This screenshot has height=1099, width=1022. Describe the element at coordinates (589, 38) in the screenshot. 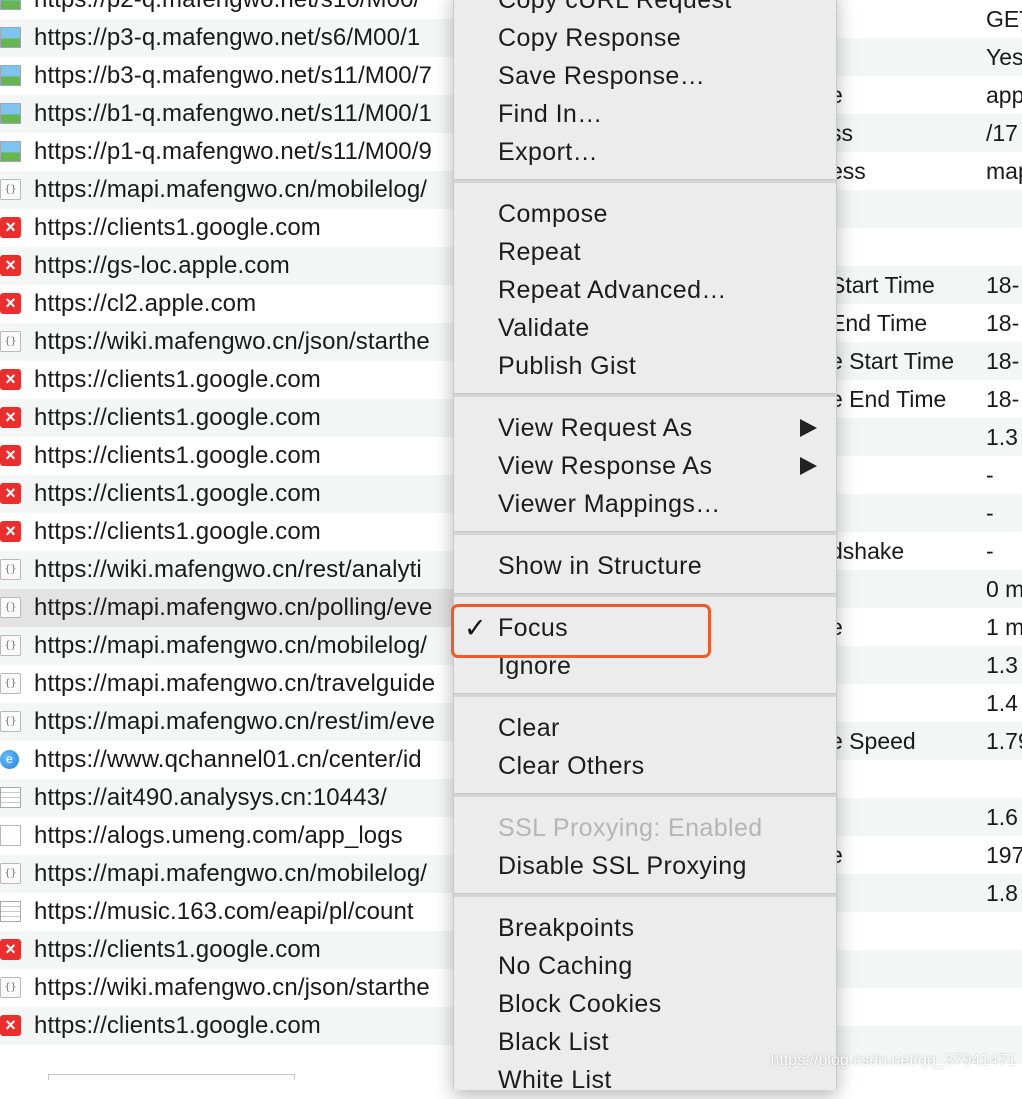

I see `menu-item-copy-response: Copy Response` at that location.